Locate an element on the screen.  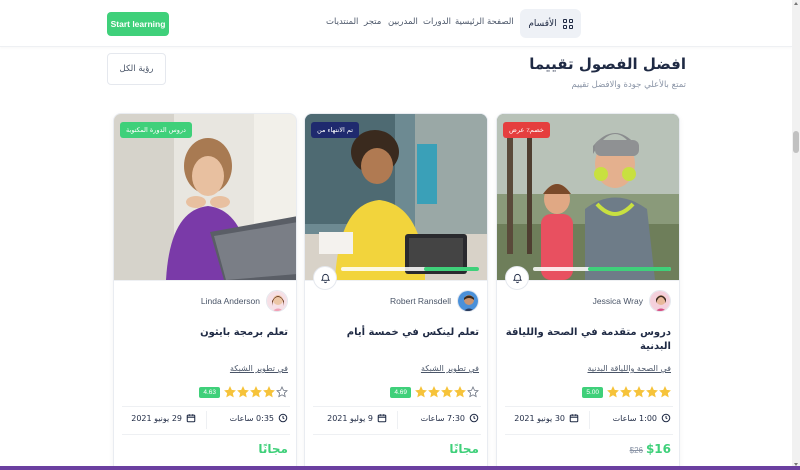
old-price: $26 is located at coordinates (636, 450).